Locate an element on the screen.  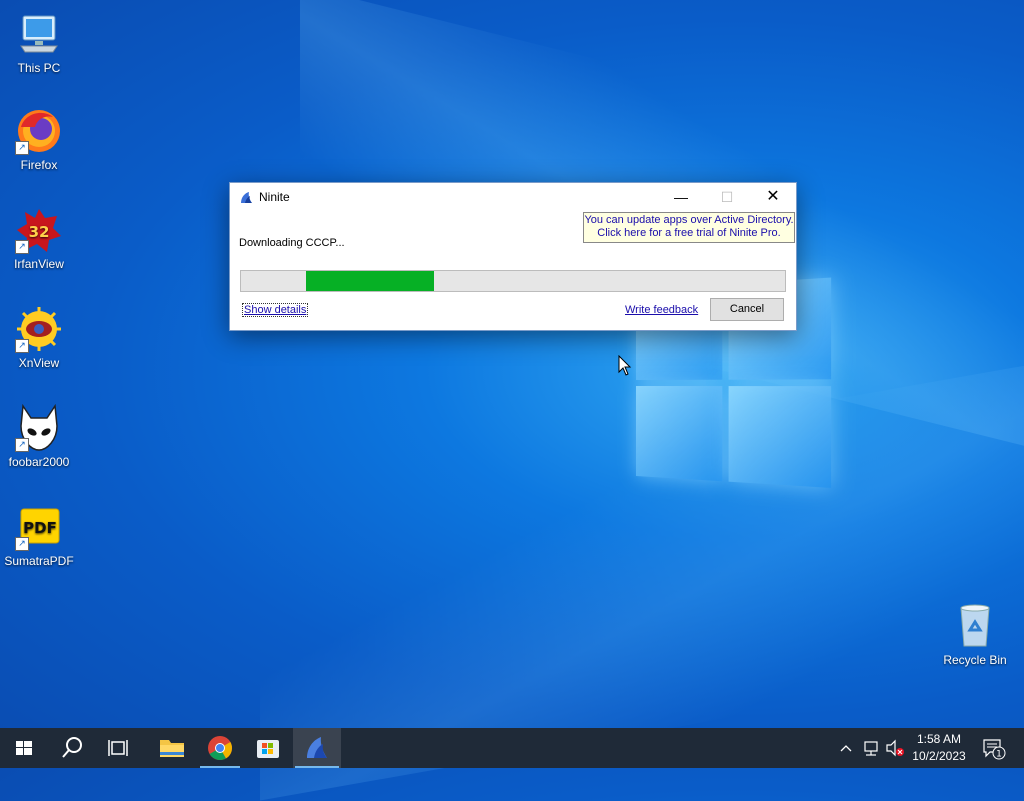
desktop-icon-label: This PC is located at coordinates (39, 68).